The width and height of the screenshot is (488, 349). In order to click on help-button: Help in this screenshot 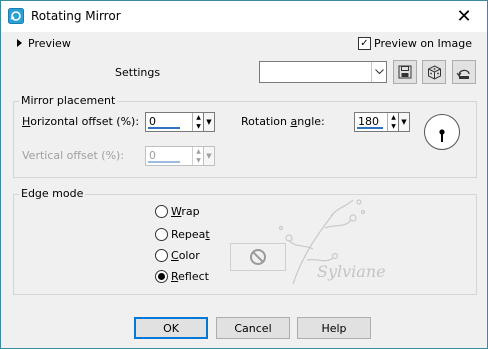, I will do `click(334, 328)`.